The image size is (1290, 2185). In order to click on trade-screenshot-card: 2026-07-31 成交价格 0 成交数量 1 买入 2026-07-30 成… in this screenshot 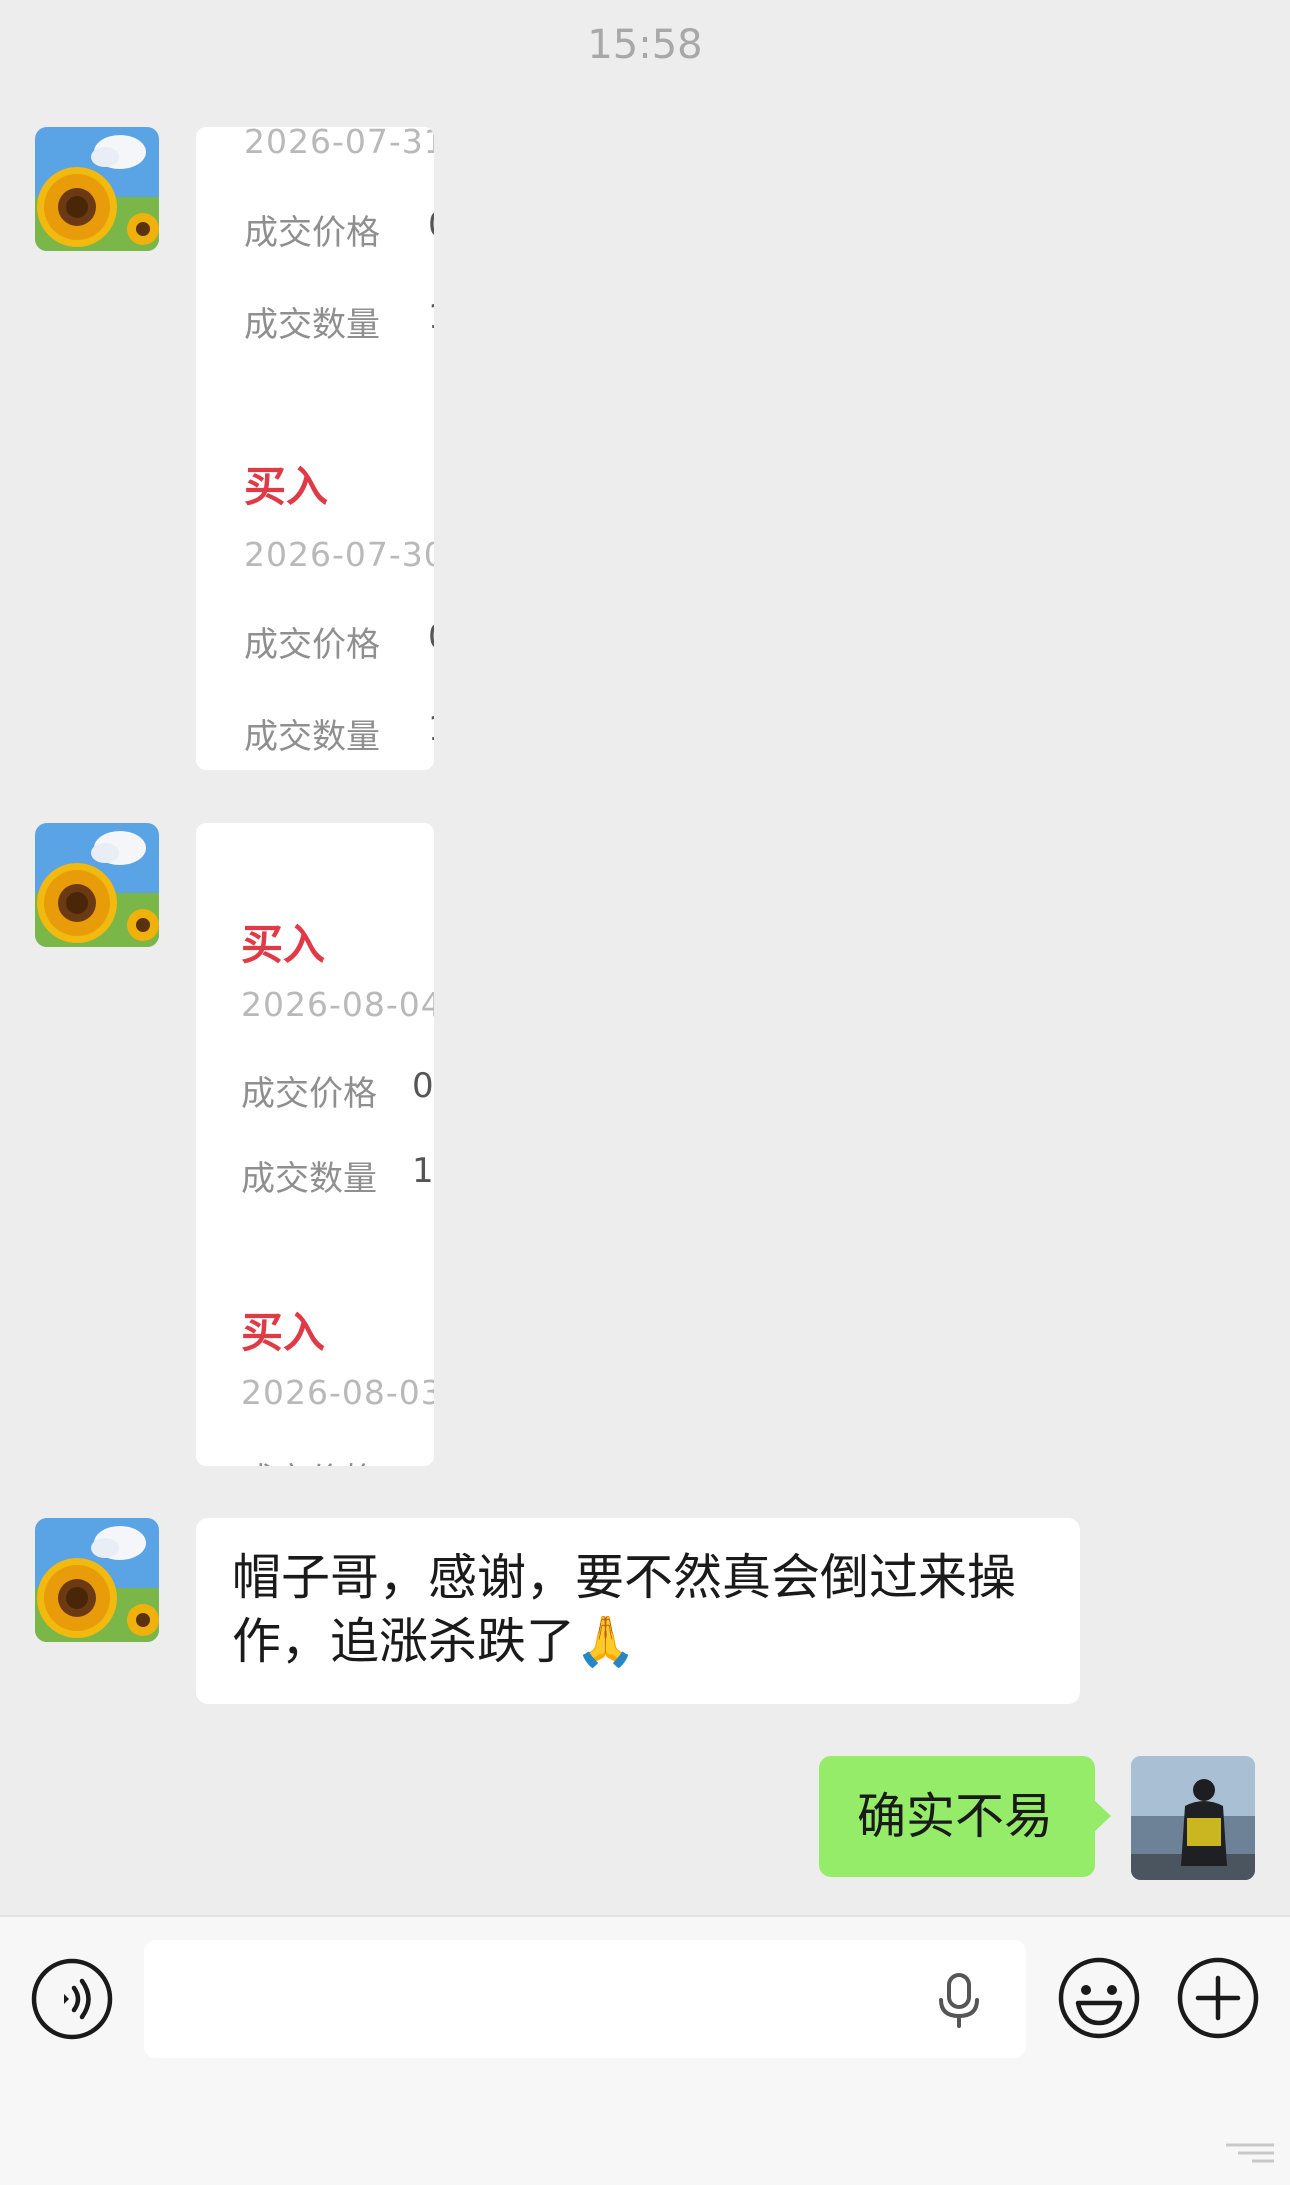, I will do `click(315, 448)`.